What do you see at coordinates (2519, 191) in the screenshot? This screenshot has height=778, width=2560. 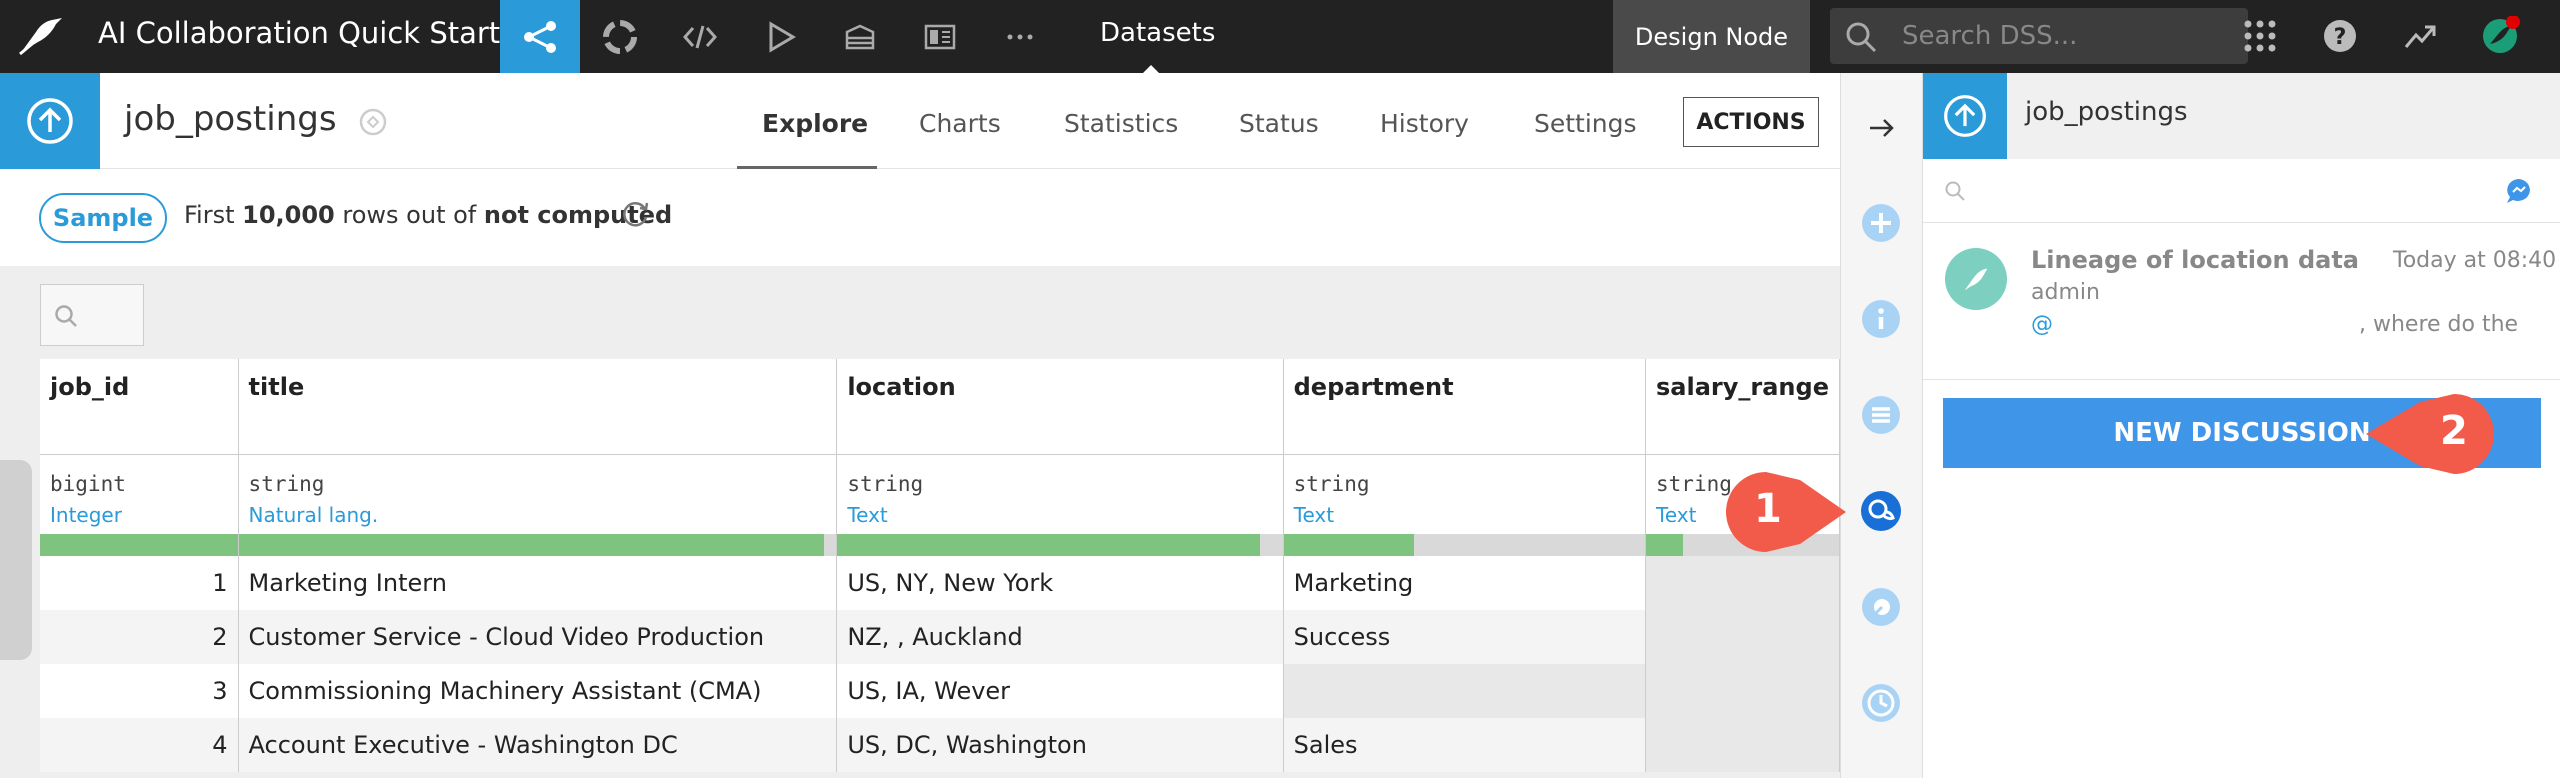 I see `chat-bubble-icon` at bounding box center [2519, 191].